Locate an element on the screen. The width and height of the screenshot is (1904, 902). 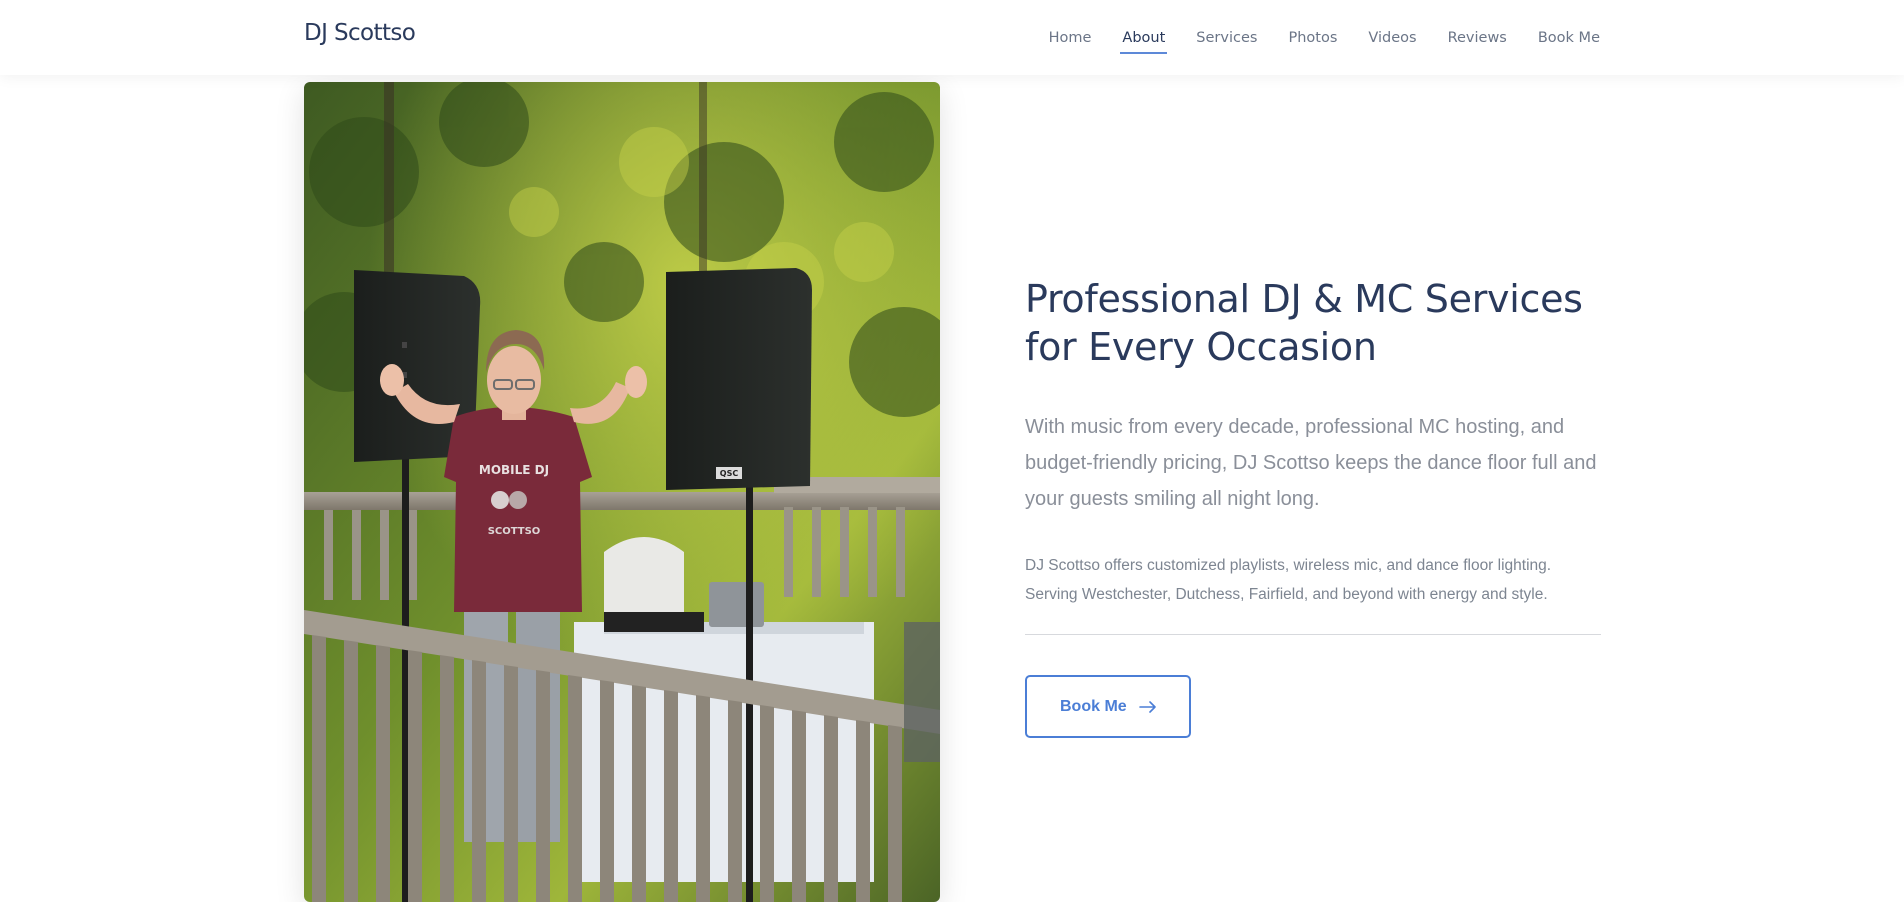
nav-item-reviews: Reviews is located at coordinates (1477, 38).